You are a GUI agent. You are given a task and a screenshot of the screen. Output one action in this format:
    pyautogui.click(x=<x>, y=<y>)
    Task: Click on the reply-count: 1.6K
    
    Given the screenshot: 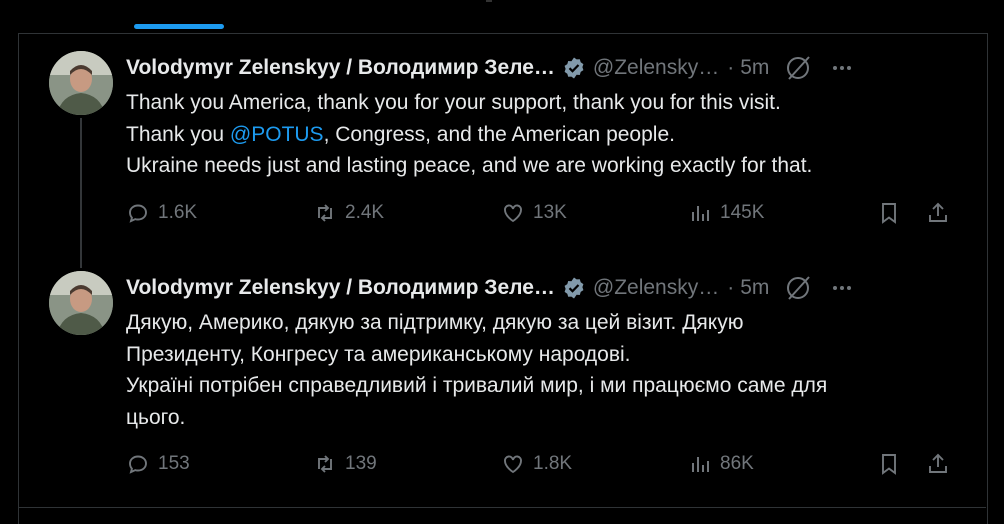 What is the action you would take?
    pyautogui.click(x=178, y=212)
    